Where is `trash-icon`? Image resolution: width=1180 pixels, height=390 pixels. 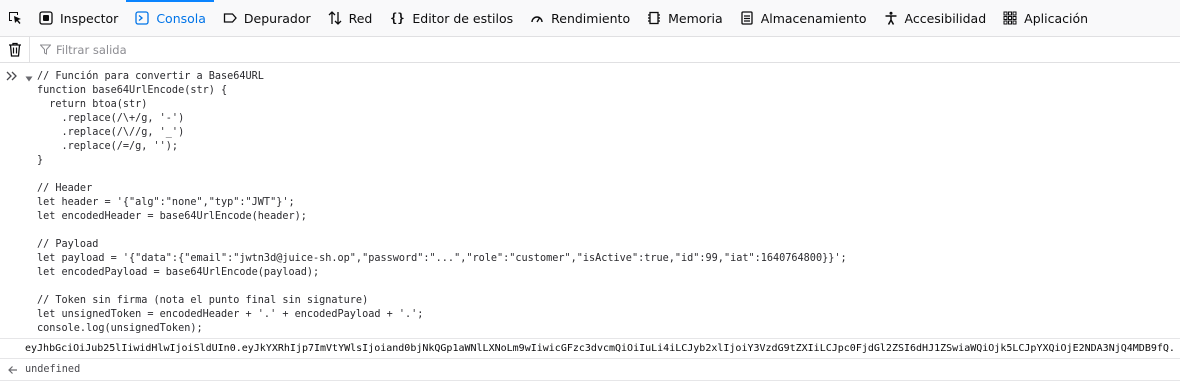
trash-icon is located at coordinates (14, 49).